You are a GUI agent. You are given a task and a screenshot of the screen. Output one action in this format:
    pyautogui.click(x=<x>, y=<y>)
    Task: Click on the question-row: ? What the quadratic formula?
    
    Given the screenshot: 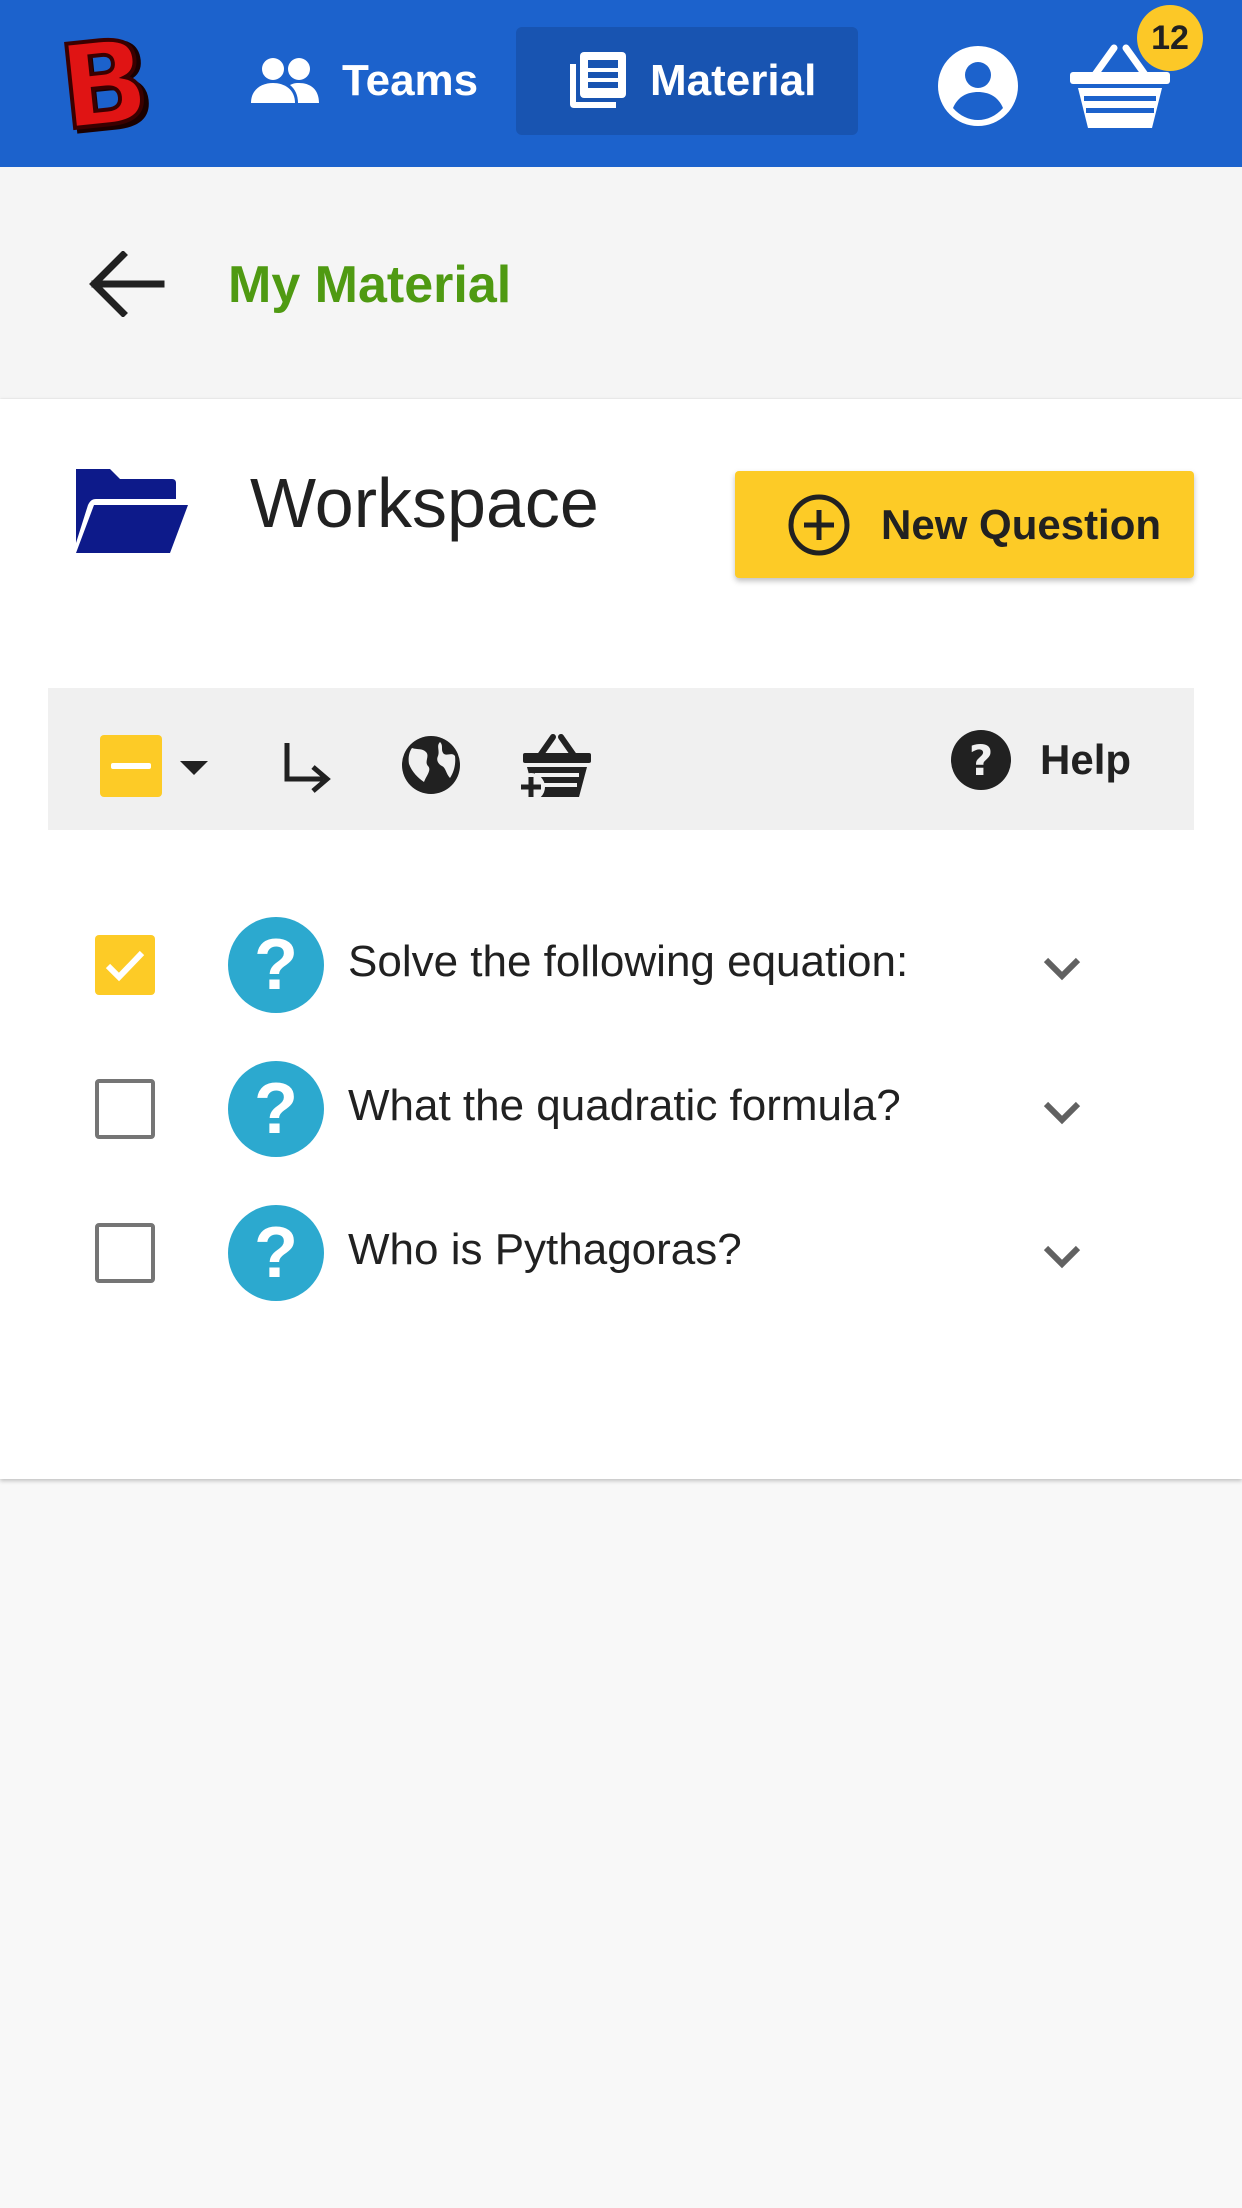 What is the action you would take?
    pyautogui.click(x=621, y=1108)
    